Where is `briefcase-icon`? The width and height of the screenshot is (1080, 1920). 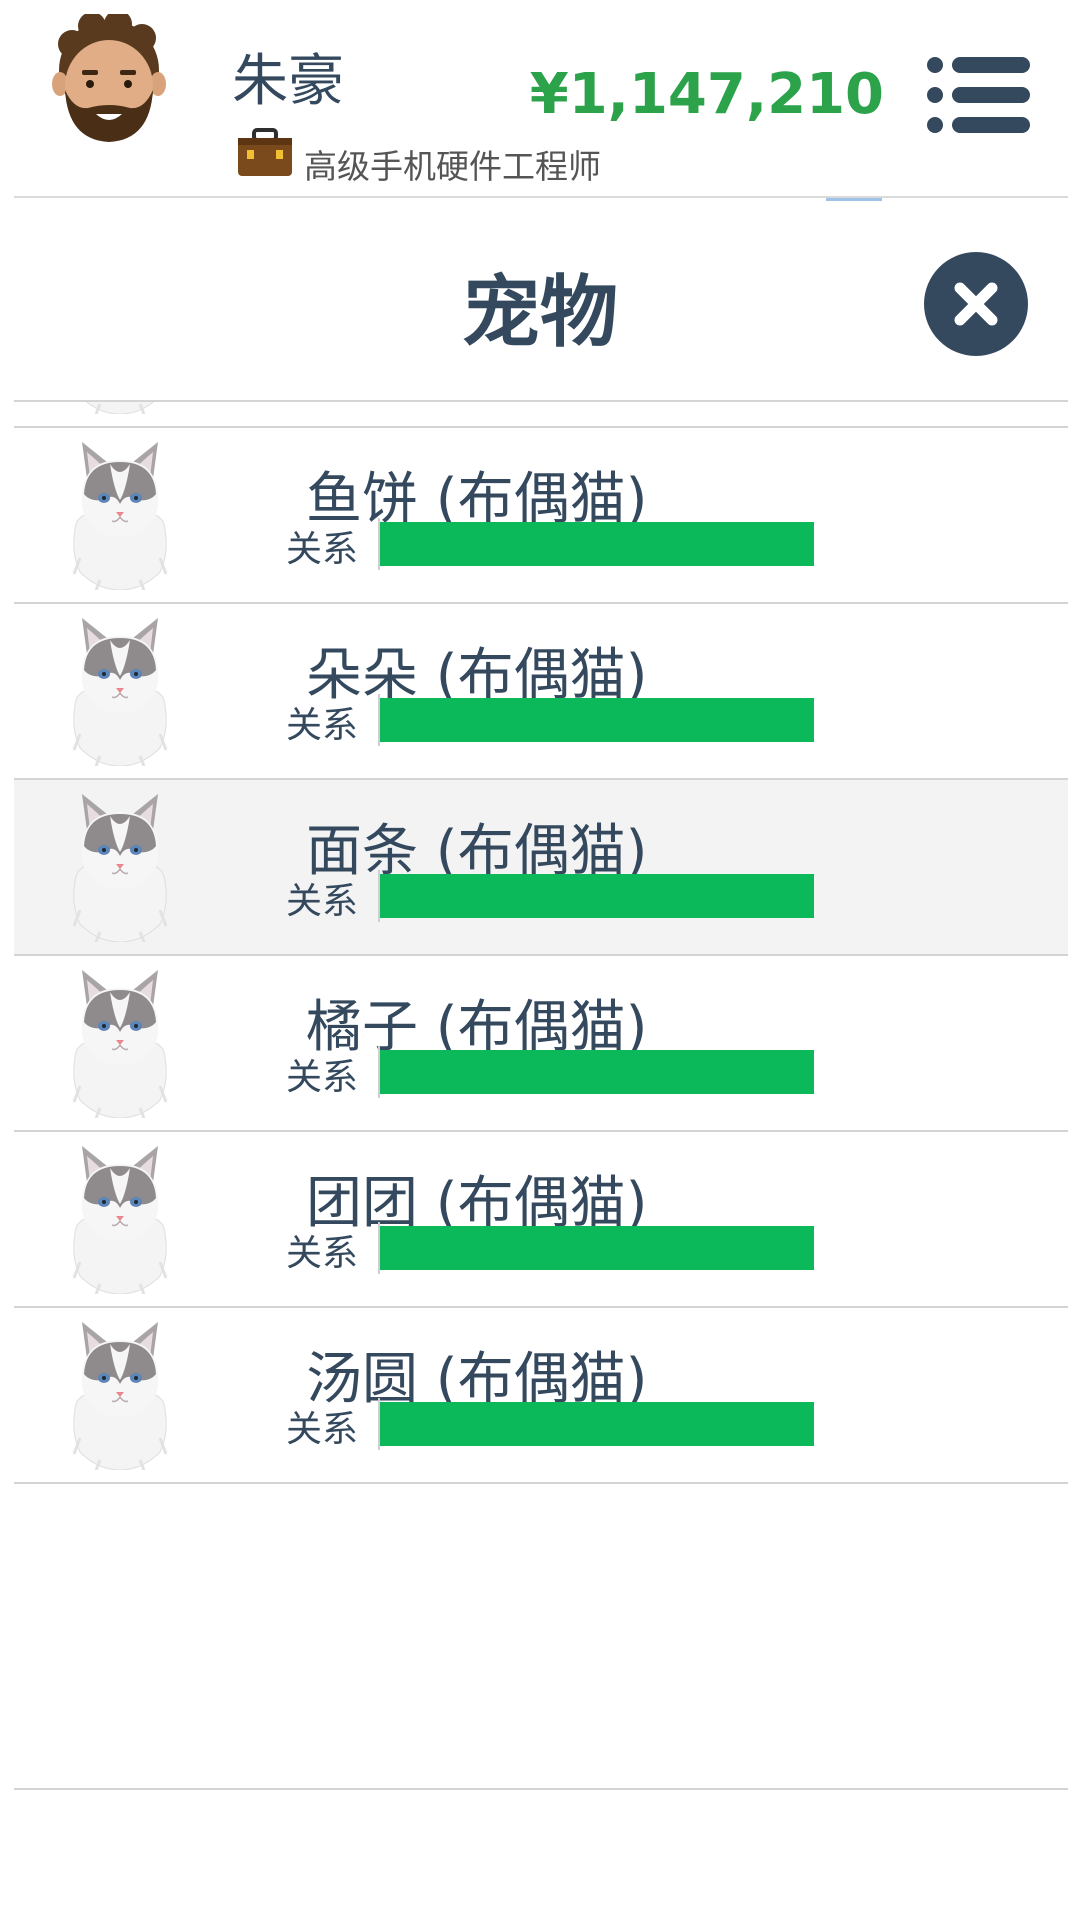
briefcase-icon is located at coordinates (265, 152).